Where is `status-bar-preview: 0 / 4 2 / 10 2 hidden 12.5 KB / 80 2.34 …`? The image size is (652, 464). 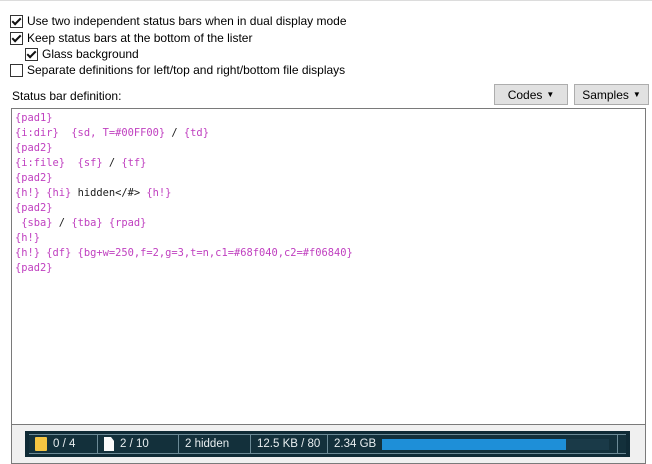
status-bar-preview: 0 / 4 2 / 10 2 hidden 12.5 KB / 80 2.34 … is located at coordinates (327, 444).